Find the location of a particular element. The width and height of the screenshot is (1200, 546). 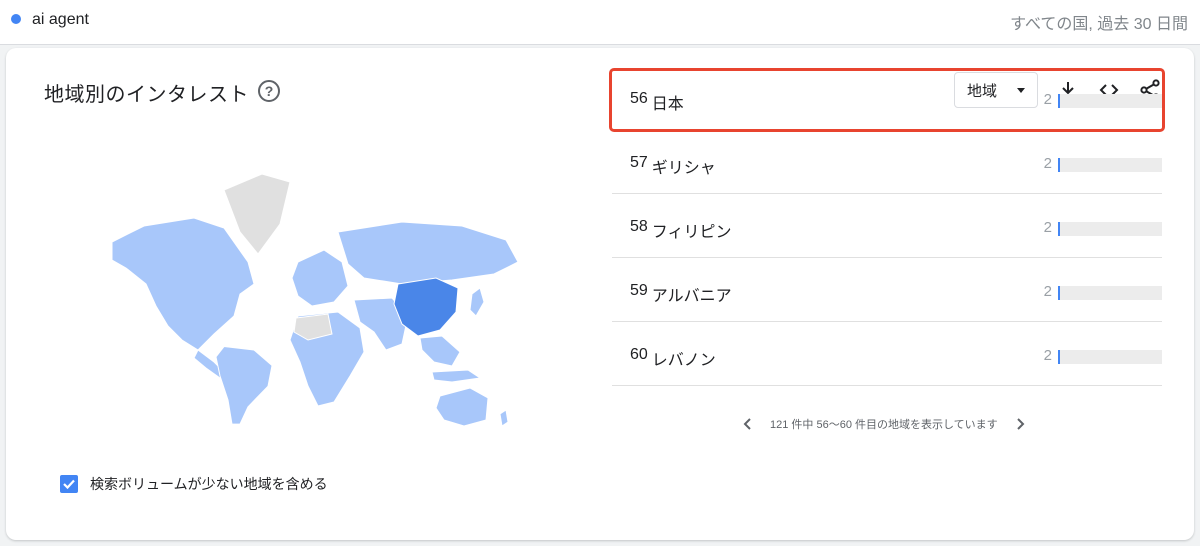

region-row: 58 フィリピン 2 is located at coordinates (887, 226).